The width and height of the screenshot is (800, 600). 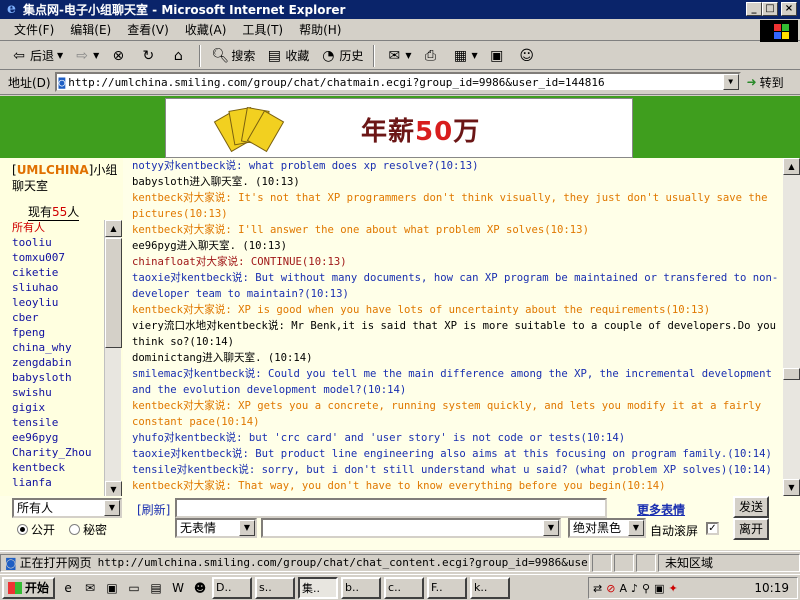 What do you see at coordinates (112, 588) in the screenshot?
I see `explorer-quicklaunch-icon: ▣` at bounding box center [112, 588].